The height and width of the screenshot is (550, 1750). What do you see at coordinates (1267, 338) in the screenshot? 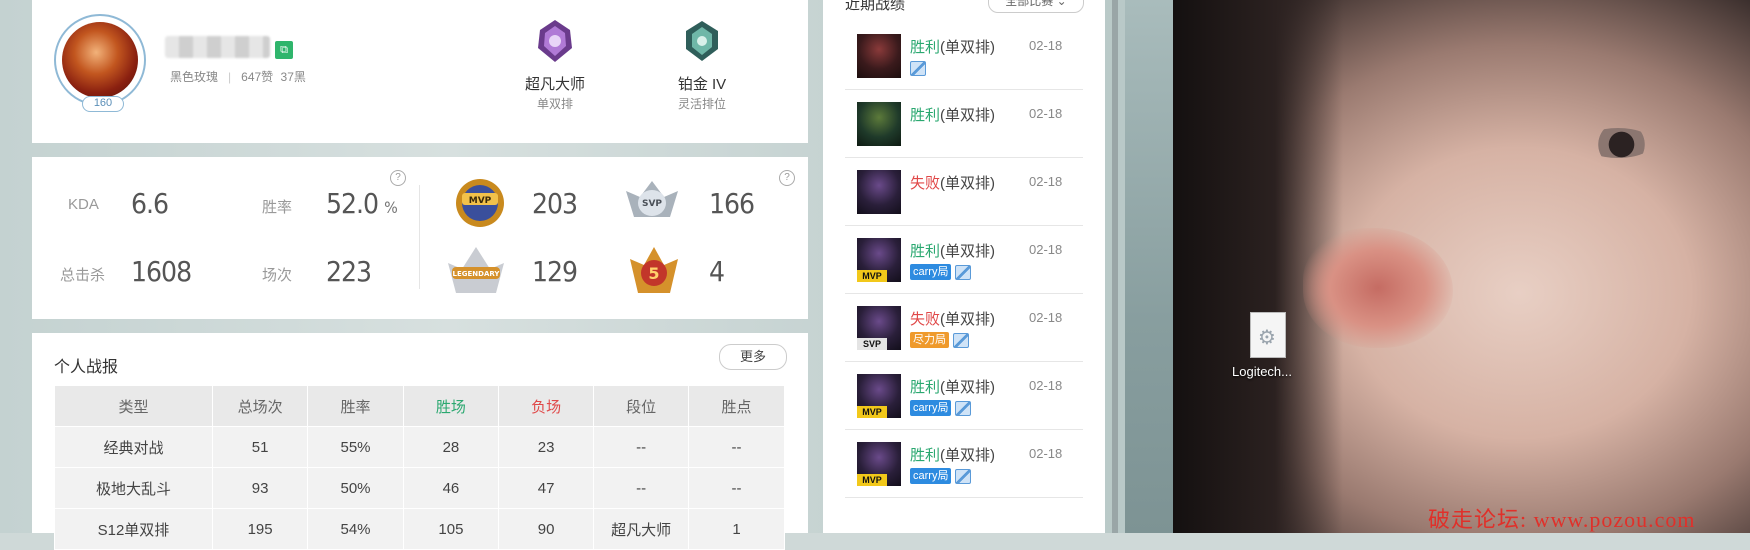
I see `gear-icon: ⚙` at bounding box center [1267, 338].